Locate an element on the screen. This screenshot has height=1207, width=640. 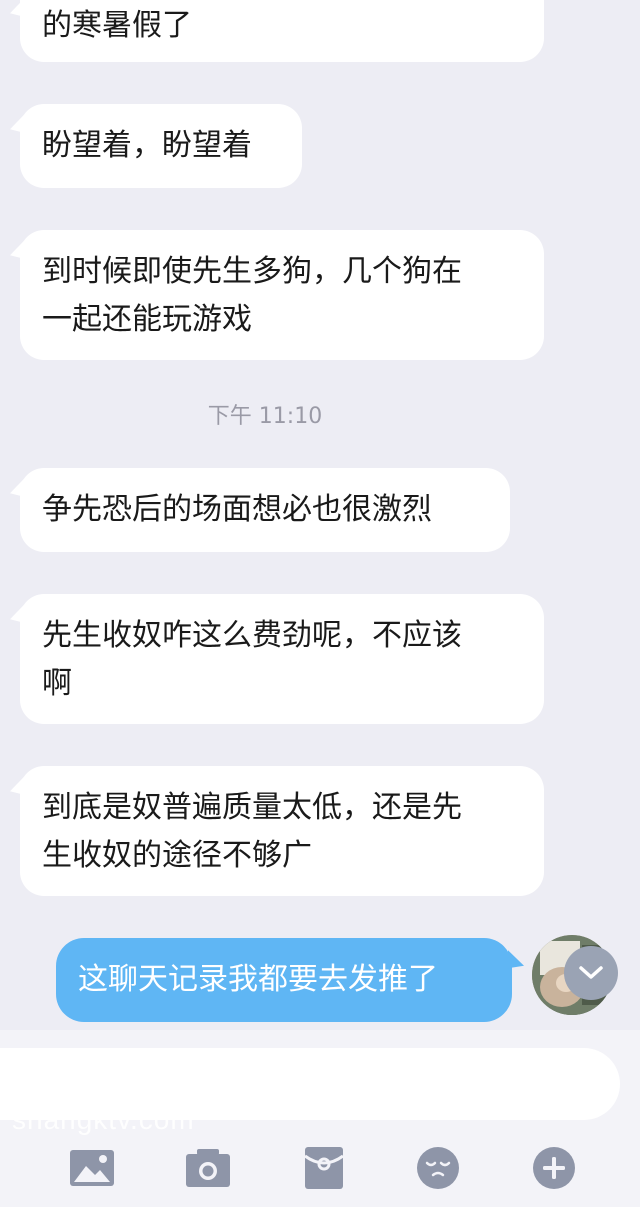
toolbar-image-button is located at coordinates (92, 1168).